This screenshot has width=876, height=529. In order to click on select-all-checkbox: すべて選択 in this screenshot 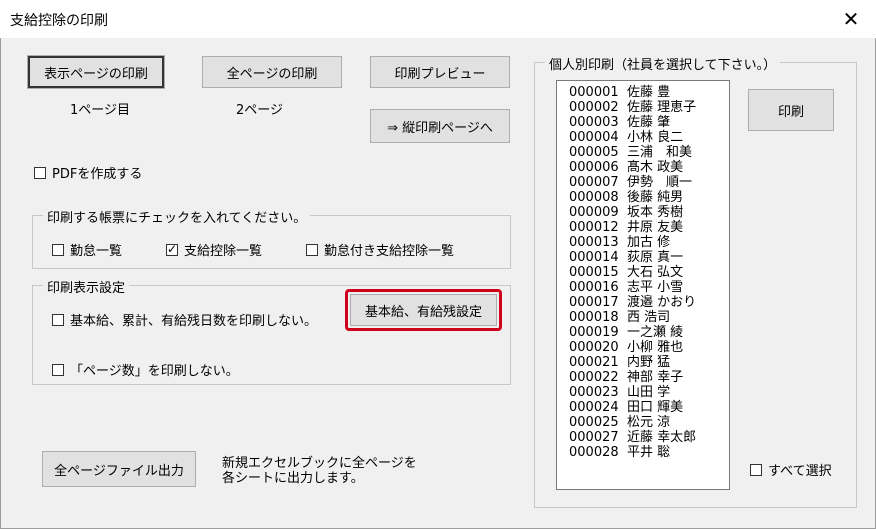, I will do `click(791, 469)`.